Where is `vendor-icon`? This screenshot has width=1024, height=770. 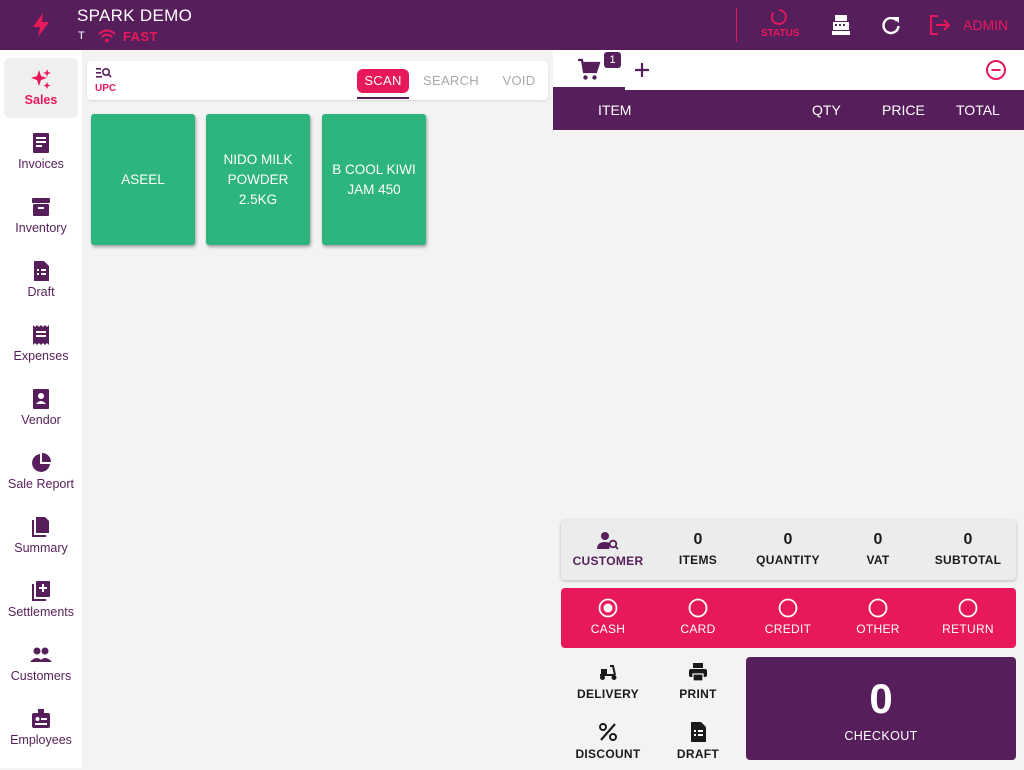
vendor-icon is located at coordinates (41, 399).